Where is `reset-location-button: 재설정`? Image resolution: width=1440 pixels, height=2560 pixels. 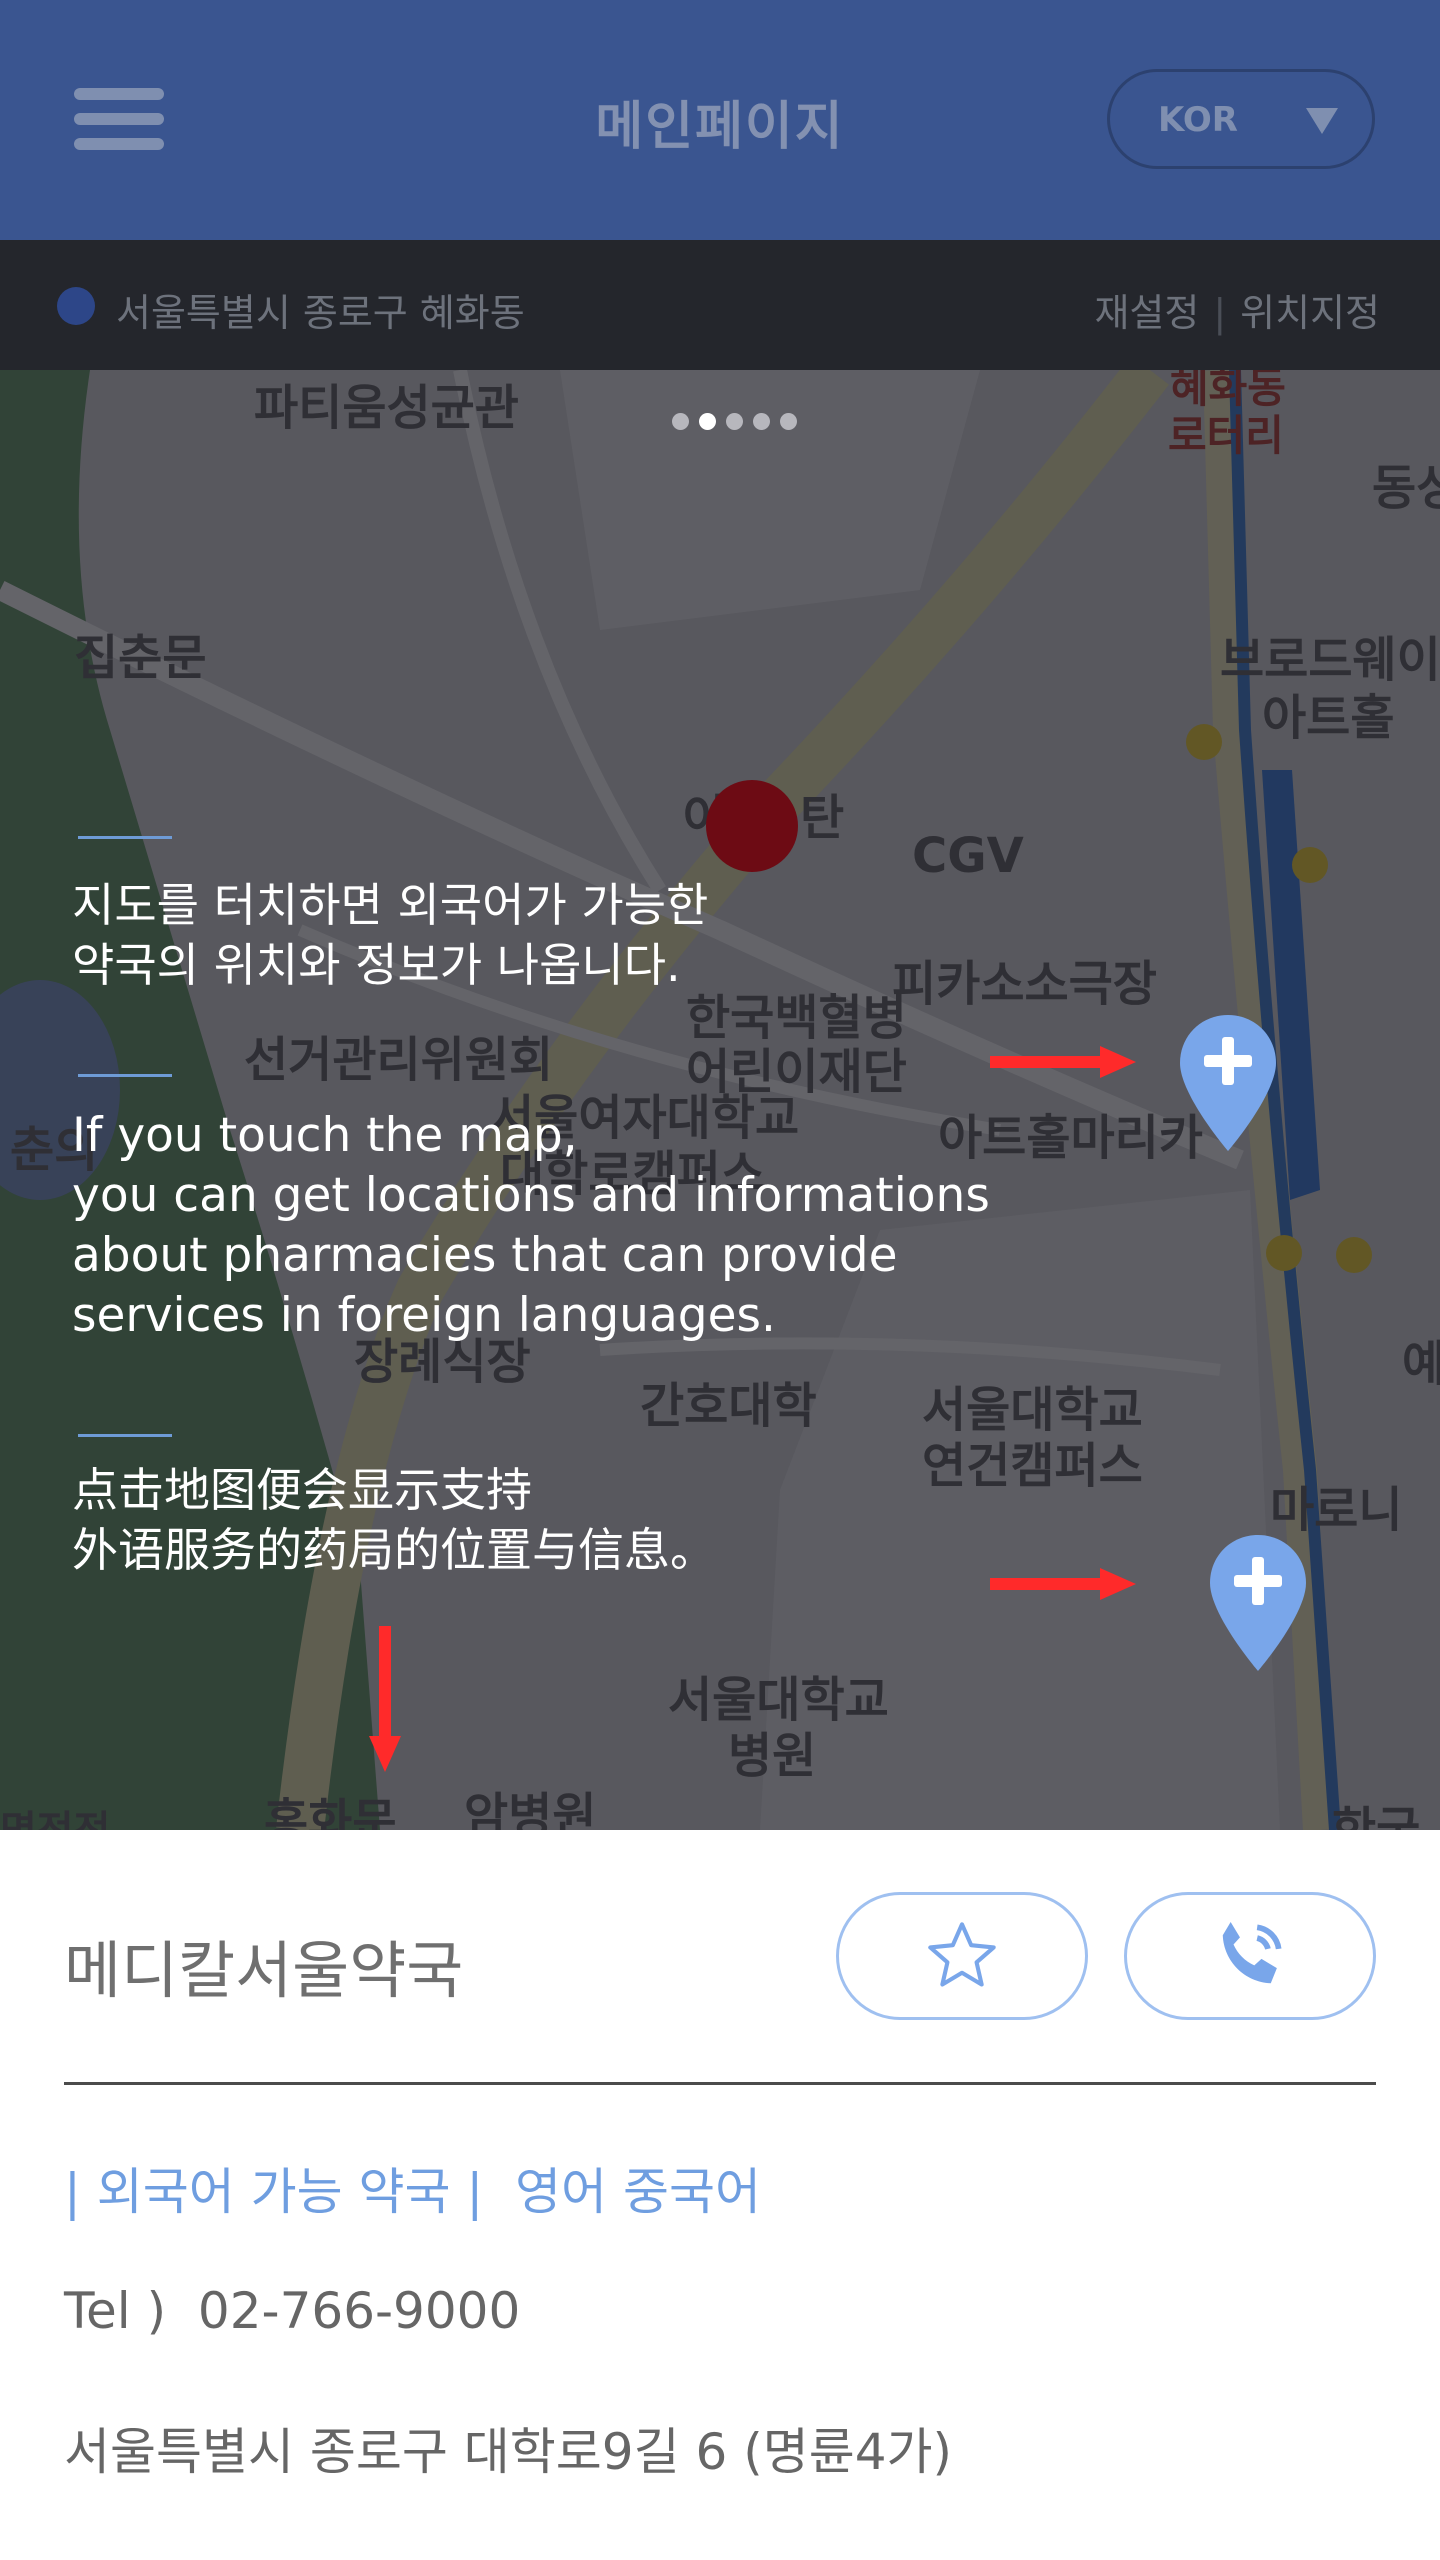 reset-location-button: 재설정 is located at coordinates (1146, 313).